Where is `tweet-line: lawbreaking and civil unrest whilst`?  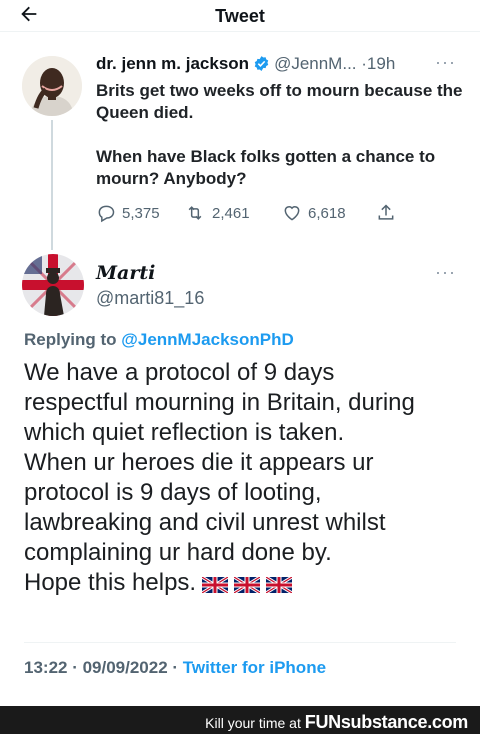
tweet-line: lawbreaking and civil unrest whilst is located at coordinates (205, 522).